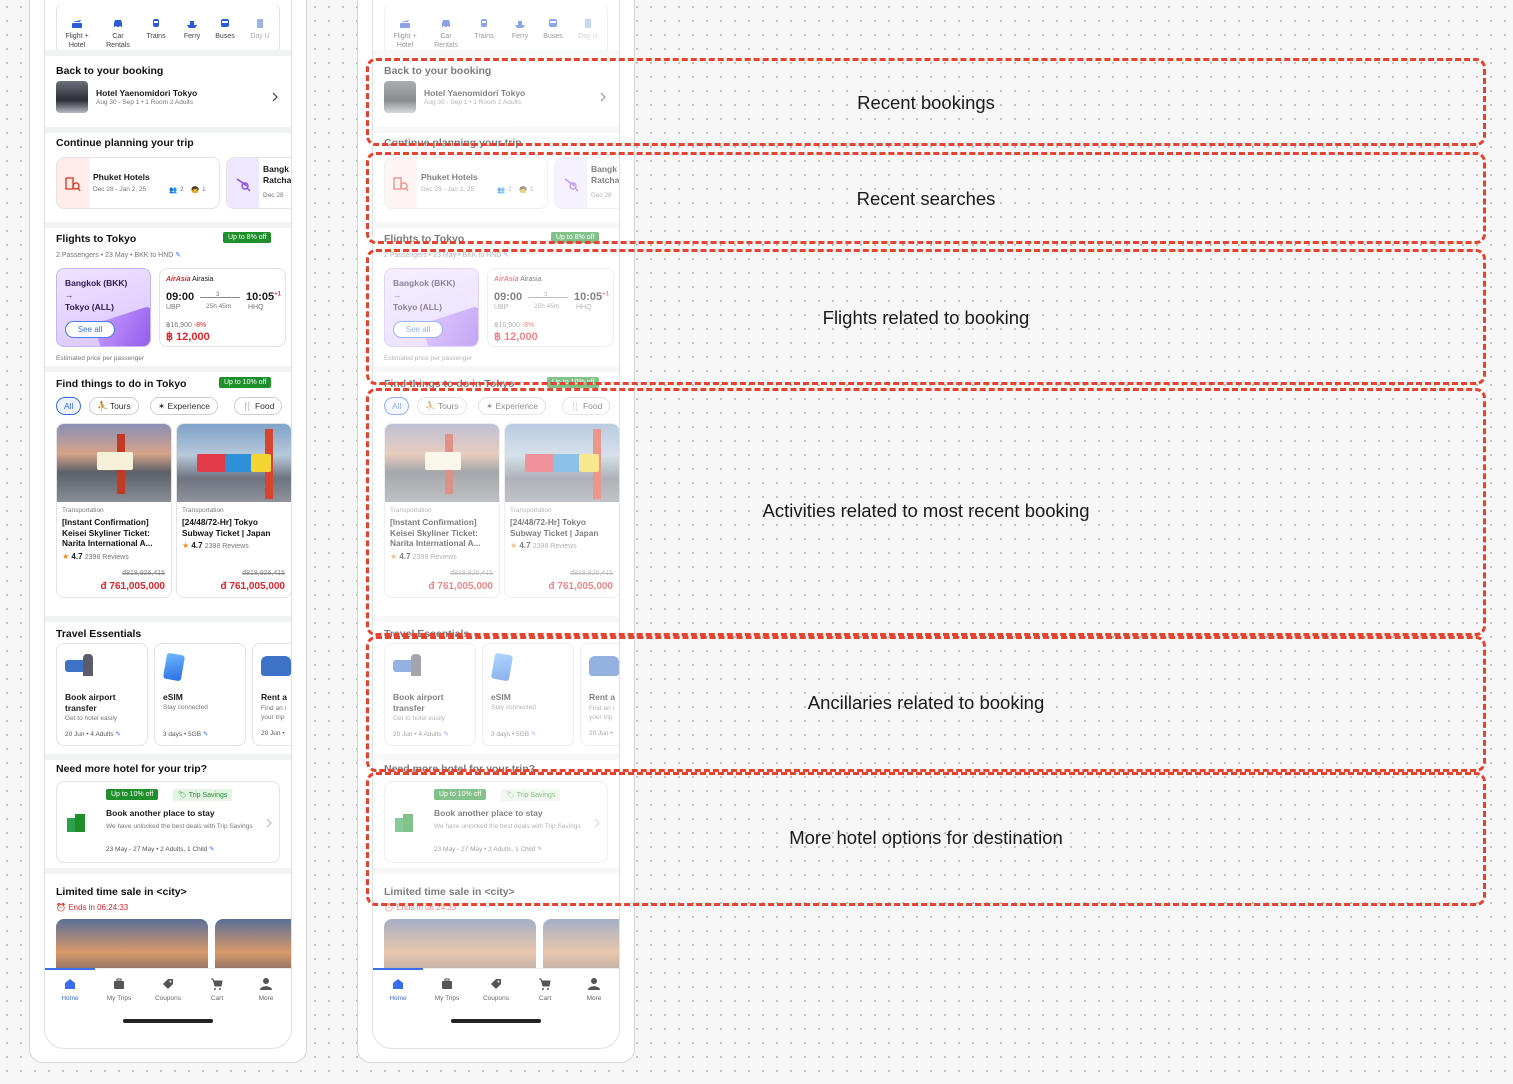  What do you see at coordinates (269, 823) in the screenshot?
I see `chevron-right-icon` at bounding box center [269, 823].